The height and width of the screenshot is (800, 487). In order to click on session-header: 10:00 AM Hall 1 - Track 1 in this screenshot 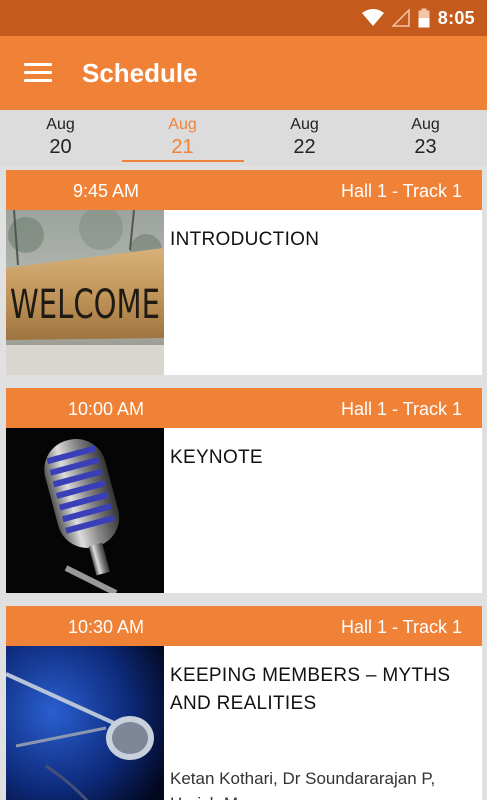, I will do `click(244, 408)`.